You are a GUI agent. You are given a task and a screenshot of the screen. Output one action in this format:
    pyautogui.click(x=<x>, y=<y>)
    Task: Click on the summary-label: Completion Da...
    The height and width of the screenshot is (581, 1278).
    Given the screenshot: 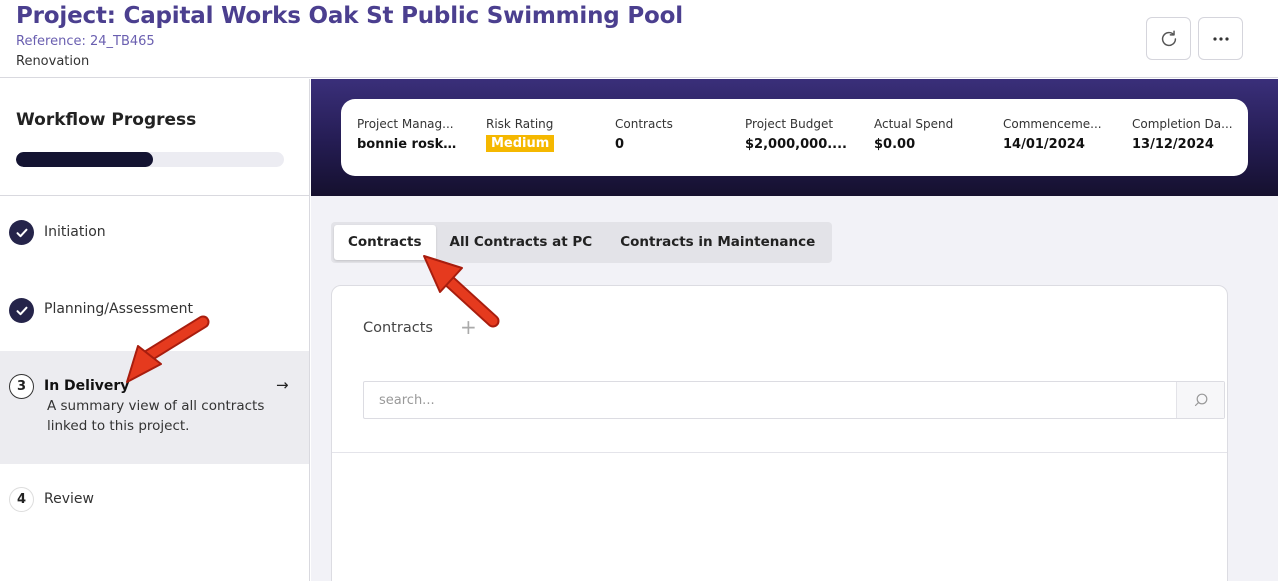 What is the action you would take?
    pyautogui.click(x=1182, y=124)
    